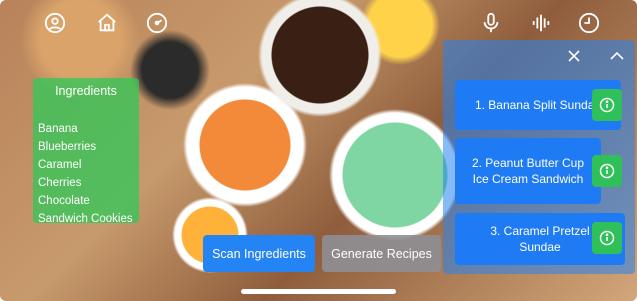 This screenshot has width=637, height=301. Describe the element at coordinates (259, 253) in the screenshot. I see `scan-ingredients-button: Scan Ingredients` at that location.